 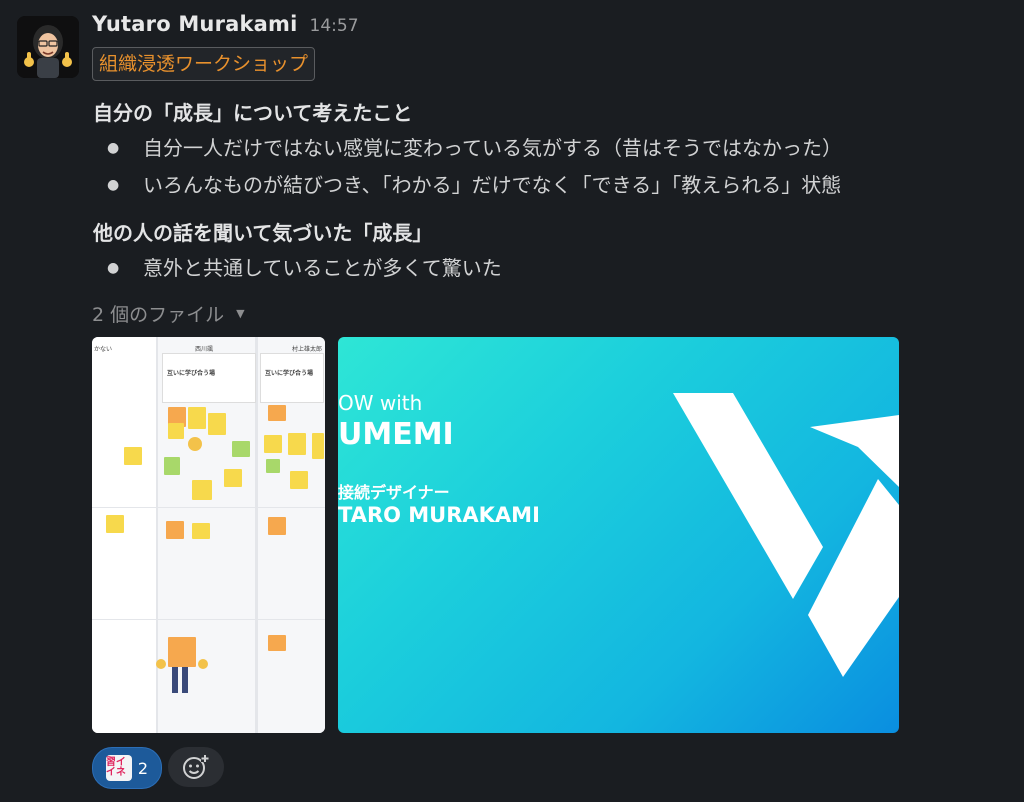 What do you see at coordinates (204, 349) in the screenshot?
I see `column-header: 西川颯` at bounding box center [204, 349].